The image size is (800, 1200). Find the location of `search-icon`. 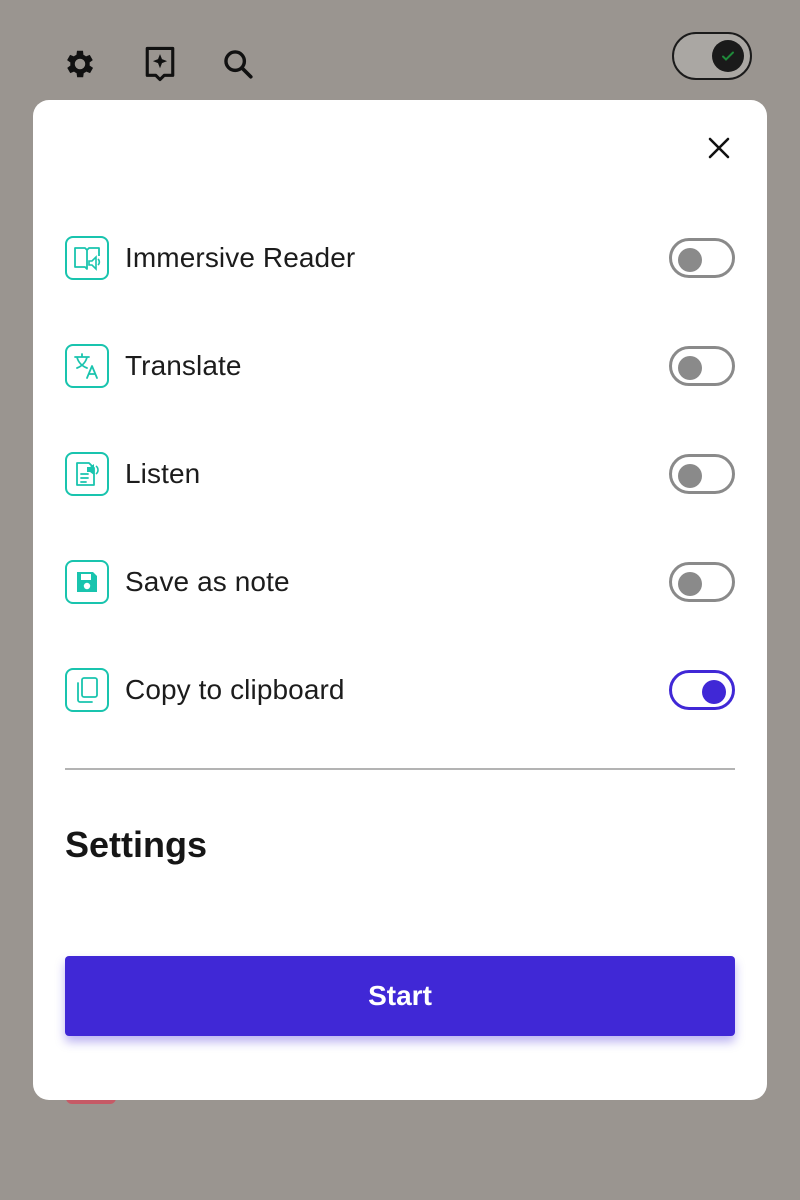

search-icon is located at coordinates (238, 64).